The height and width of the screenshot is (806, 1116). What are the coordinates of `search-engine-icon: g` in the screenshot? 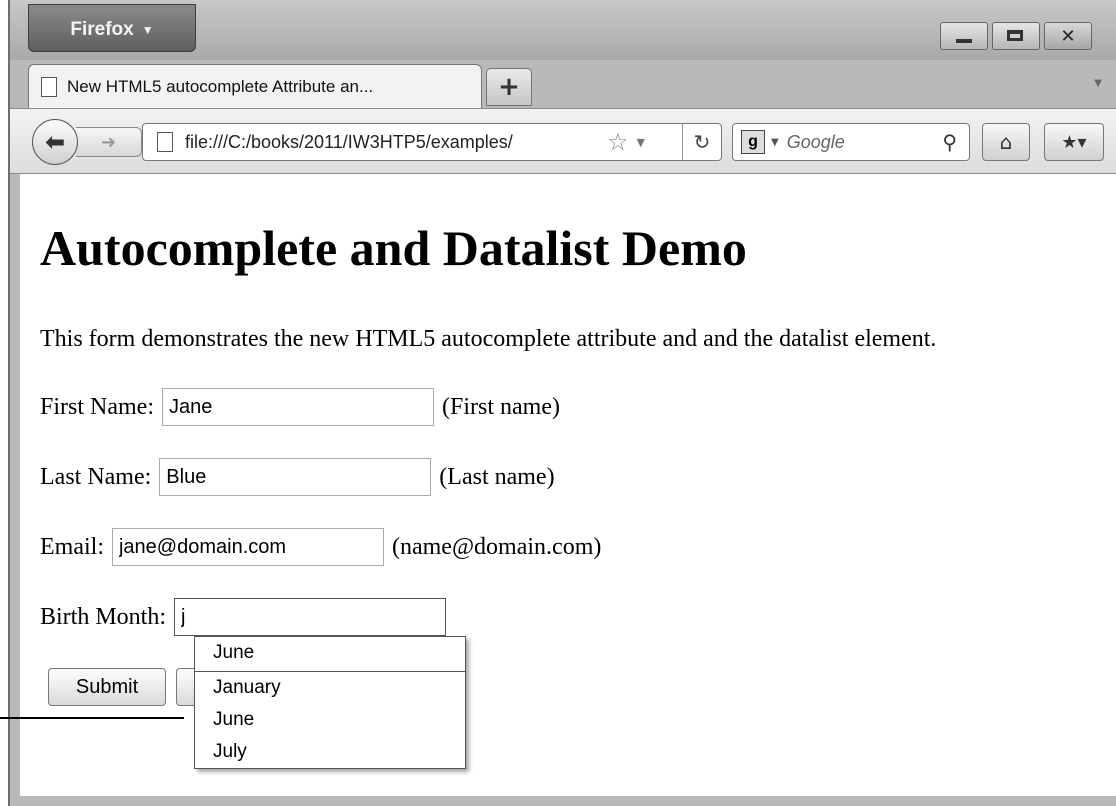 It's located at (753, 142).